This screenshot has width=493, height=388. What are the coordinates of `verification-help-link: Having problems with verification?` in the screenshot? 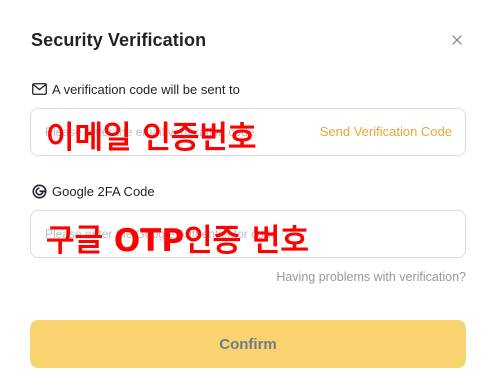 It's located at (371, 277).